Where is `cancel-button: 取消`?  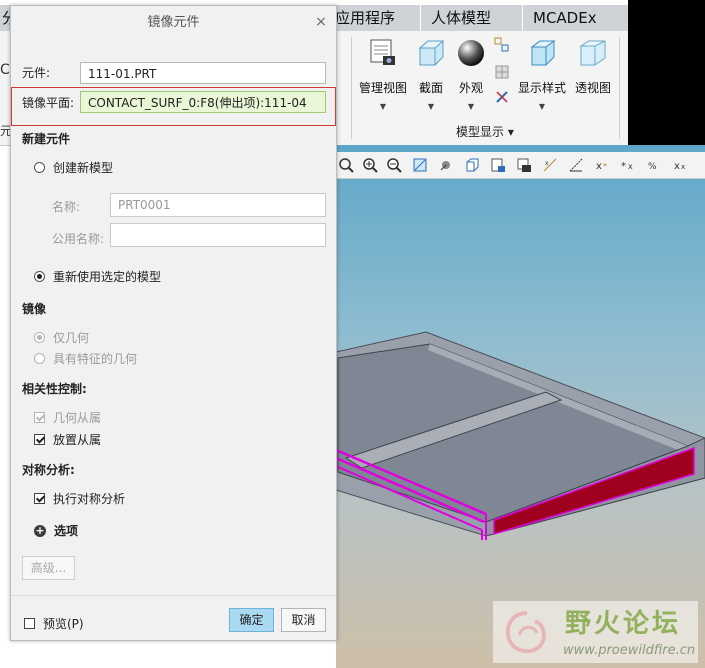 cancel-button: 取消 is located at coordinates (303, 620).